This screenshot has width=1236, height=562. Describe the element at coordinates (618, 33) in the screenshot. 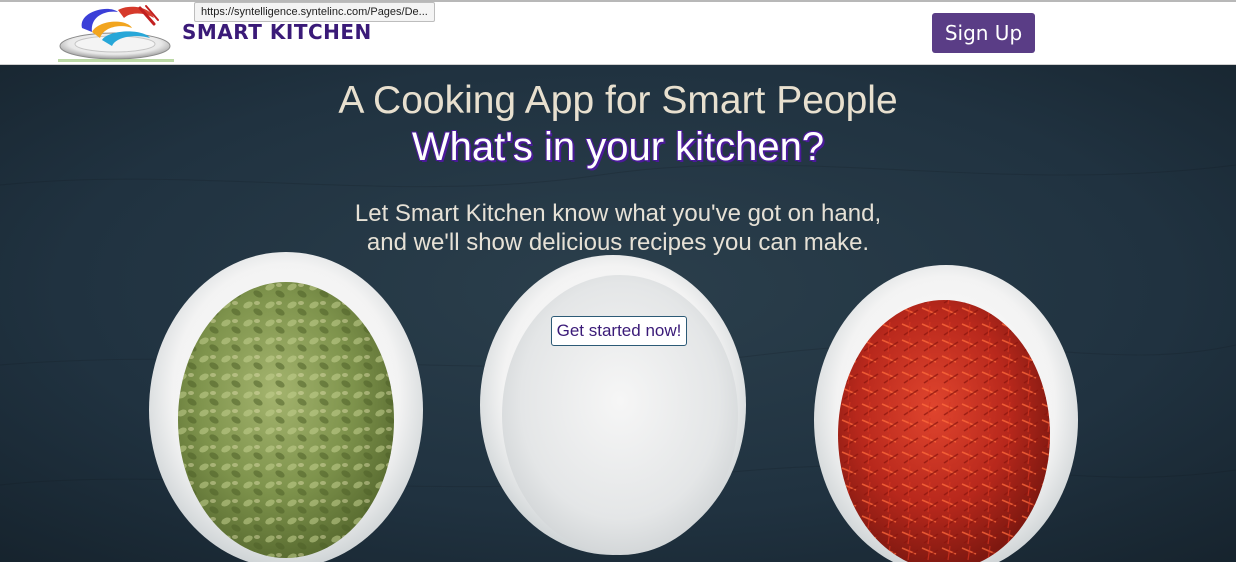

I see `navbar: SMART KITCHEN Sign Up` at that location.